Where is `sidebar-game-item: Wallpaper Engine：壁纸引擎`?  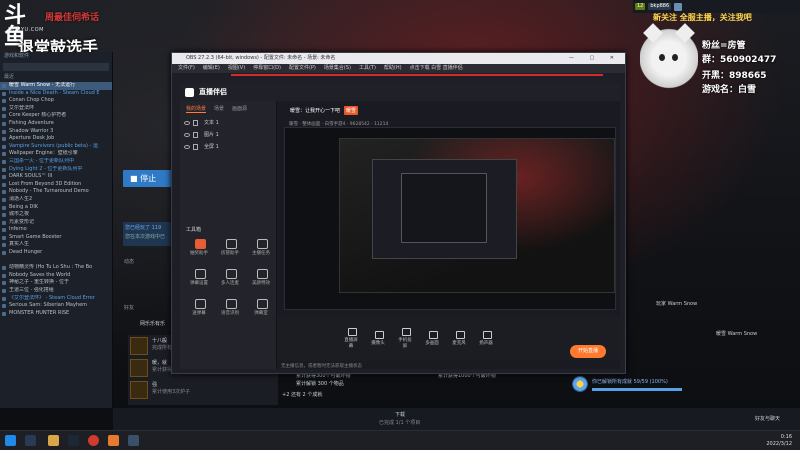
sidebar-game-item: Wallpaper Engine：壁纸引擎 is located at coordinates (56, 154).